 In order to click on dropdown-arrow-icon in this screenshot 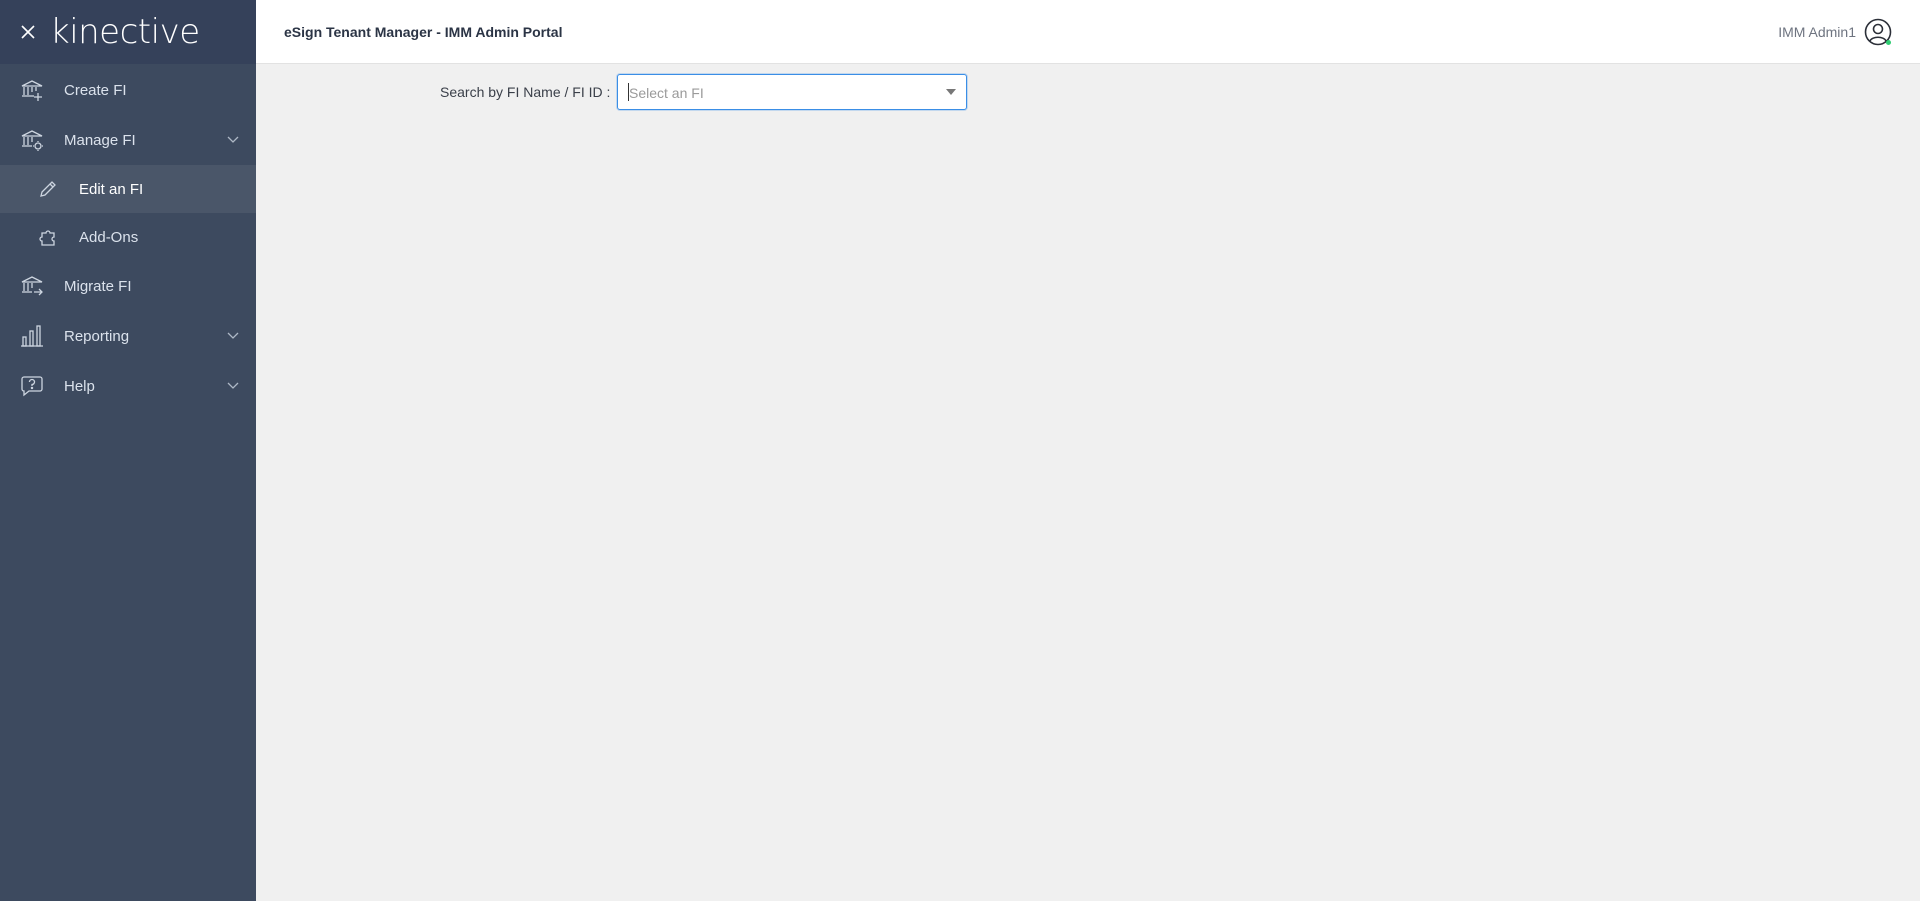, I will do `click(951, 92)`.